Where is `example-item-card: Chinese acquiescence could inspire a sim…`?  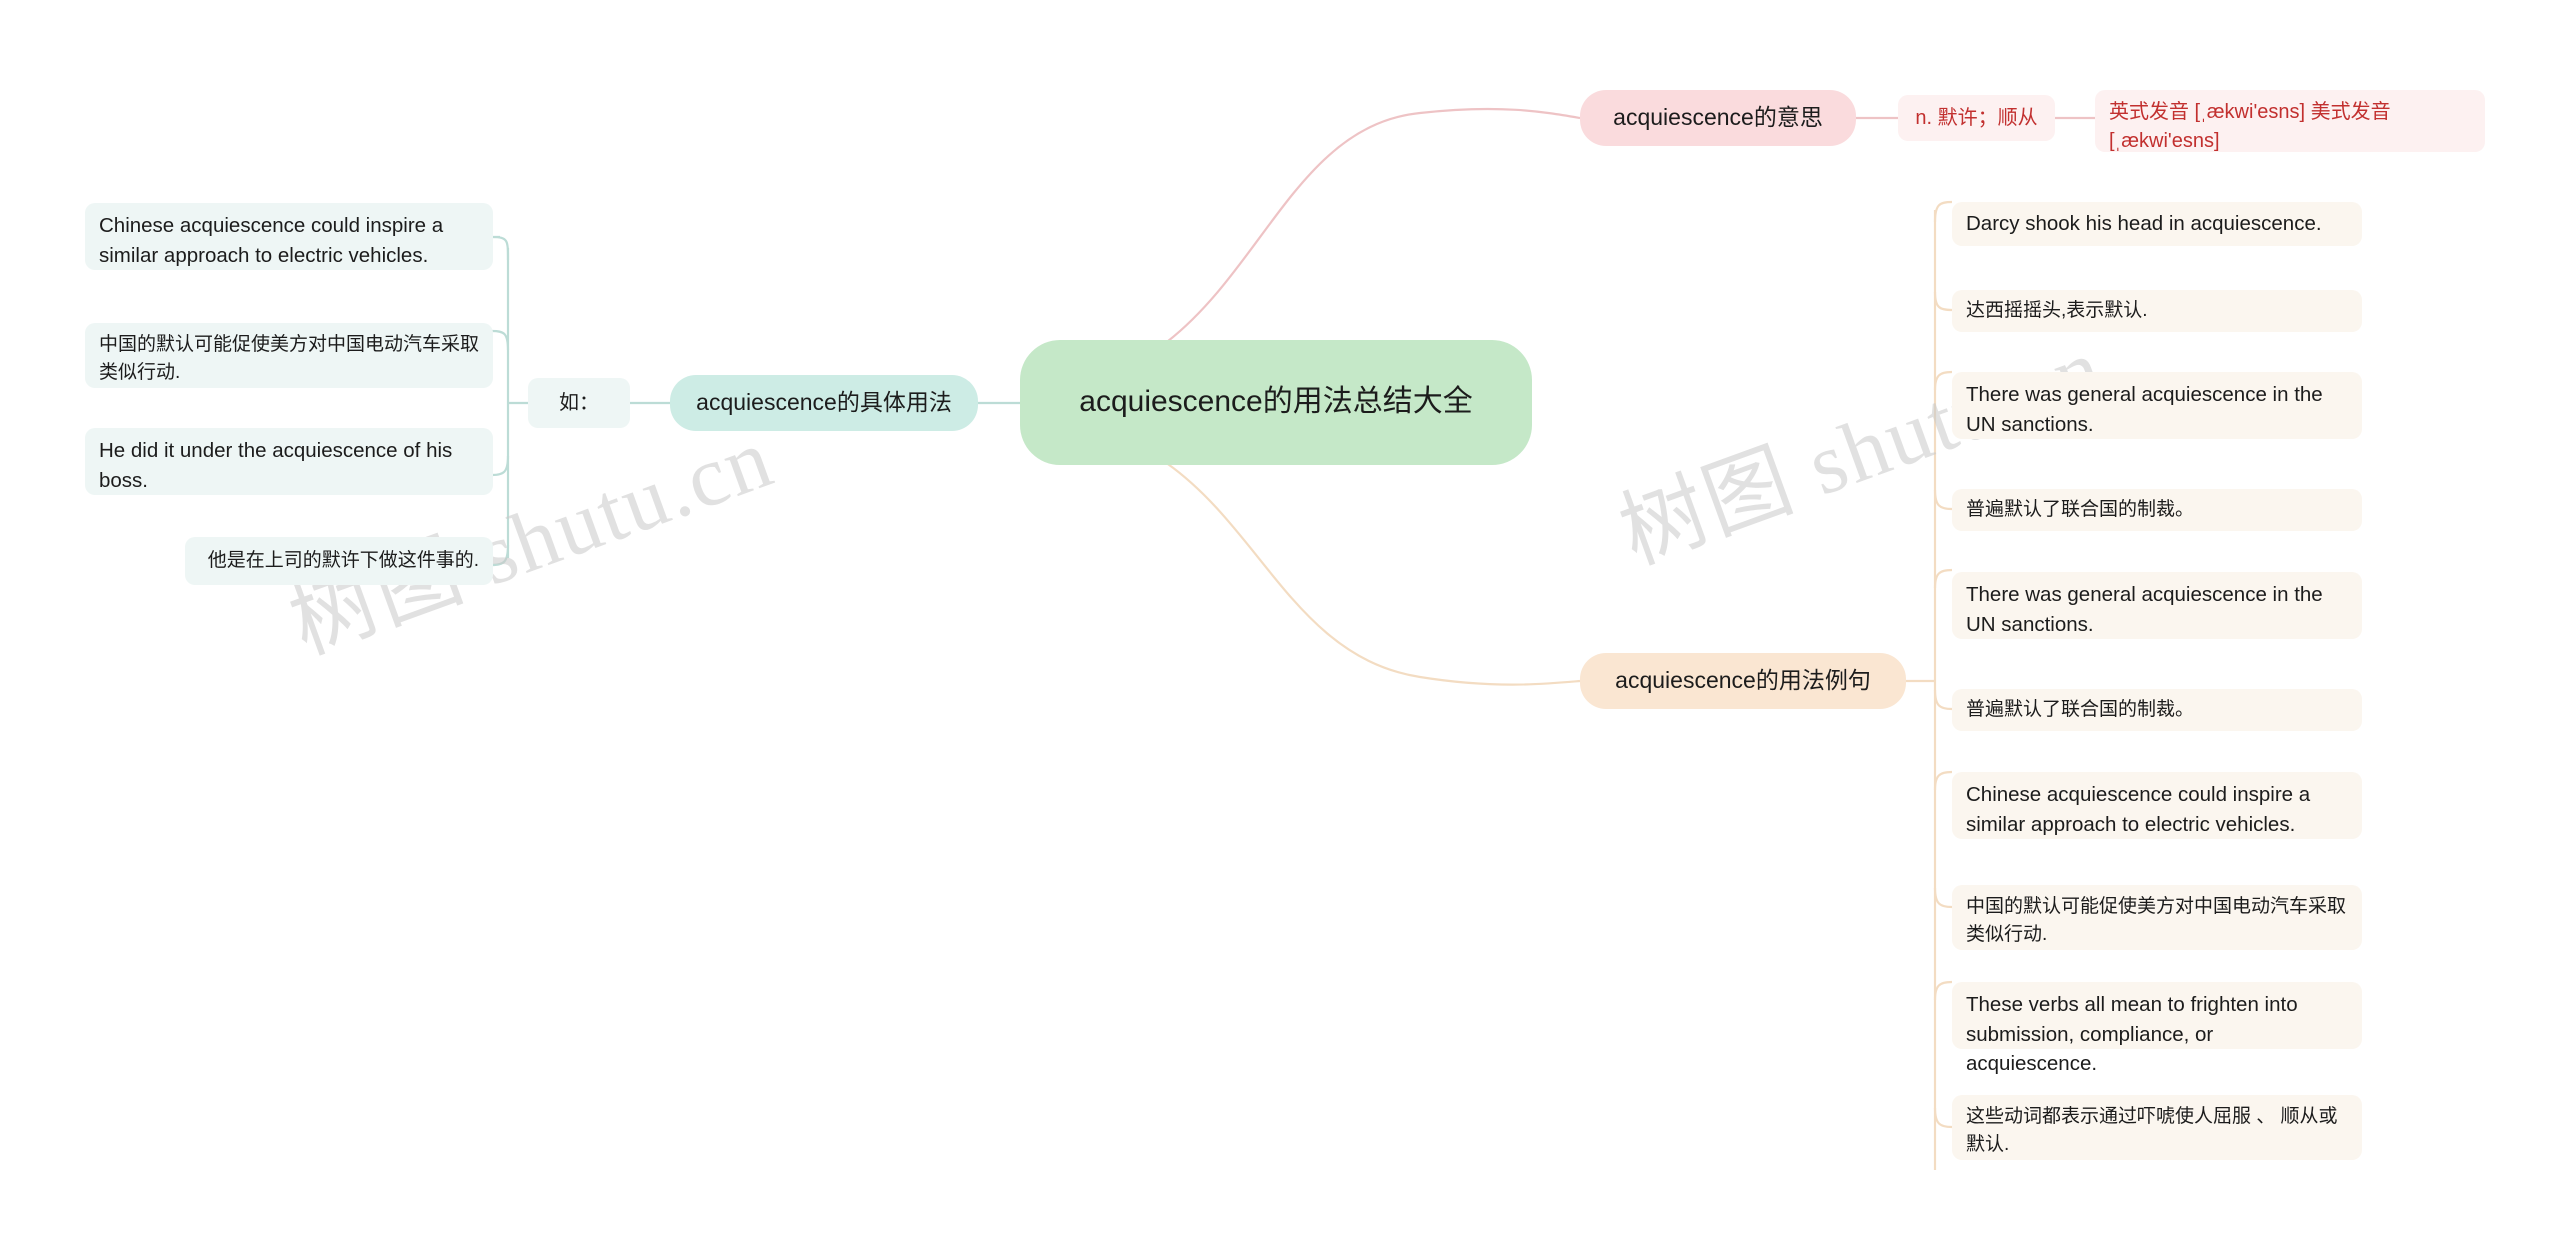 example-item-card: Chinese acquiescence could inspire a sim… is located at coordinates (2157, 805).